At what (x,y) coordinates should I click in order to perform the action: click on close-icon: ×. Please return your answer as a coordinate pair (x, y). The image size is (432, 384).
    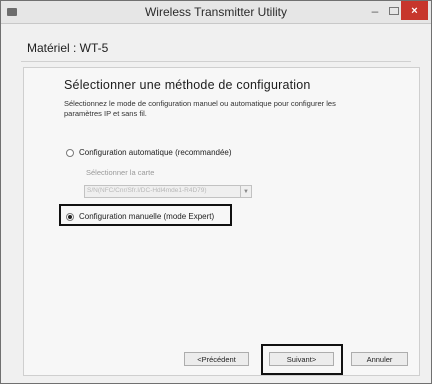
    Looking at the image, I should click on (414, 10).